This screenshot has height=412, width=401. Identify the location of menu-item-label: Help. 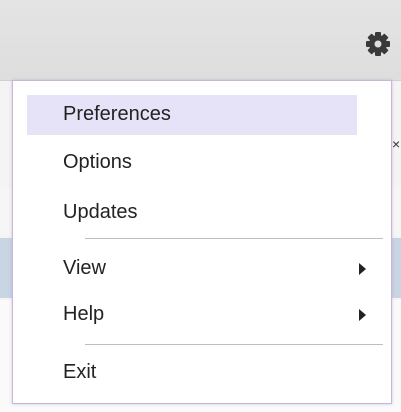
(84, 314).